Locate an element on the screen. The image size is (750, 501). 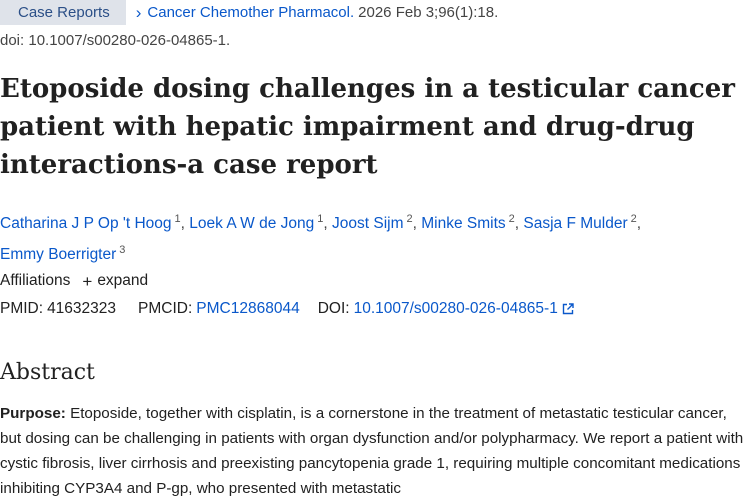
doi-label: DOI: is located at coordinates (333, 308).